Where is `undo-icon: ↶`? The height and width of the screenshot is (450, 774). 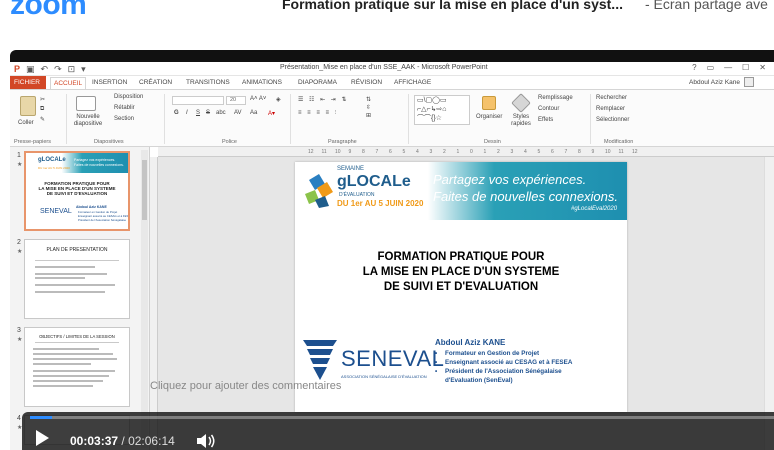 undo-icon: ↶ is located at coordinates (45, 69).